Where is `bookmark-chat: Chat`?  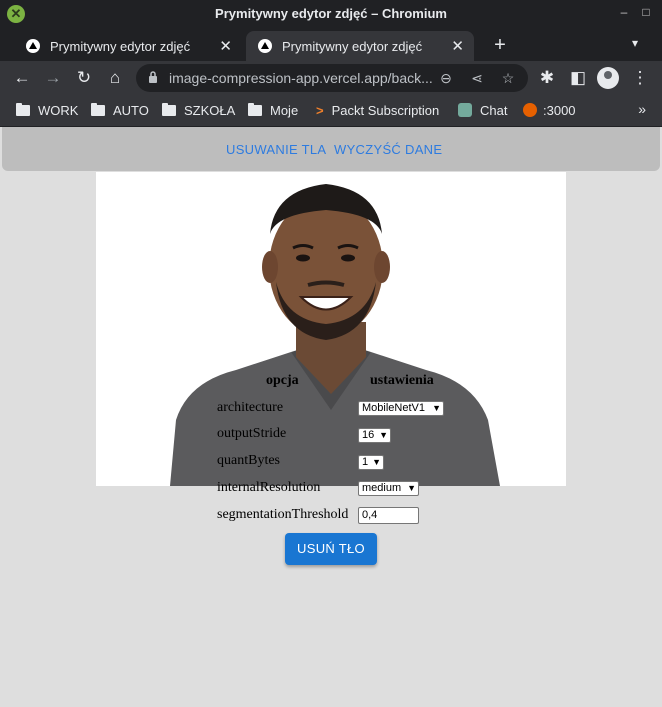
bookmark-chat: Chat is located at coordinates (482, 110).